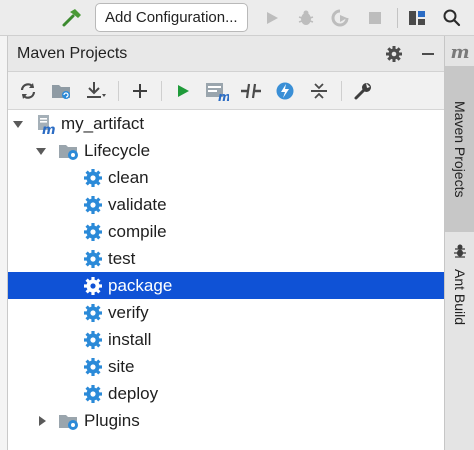  I want to click on download-icon, so click(96, 91).